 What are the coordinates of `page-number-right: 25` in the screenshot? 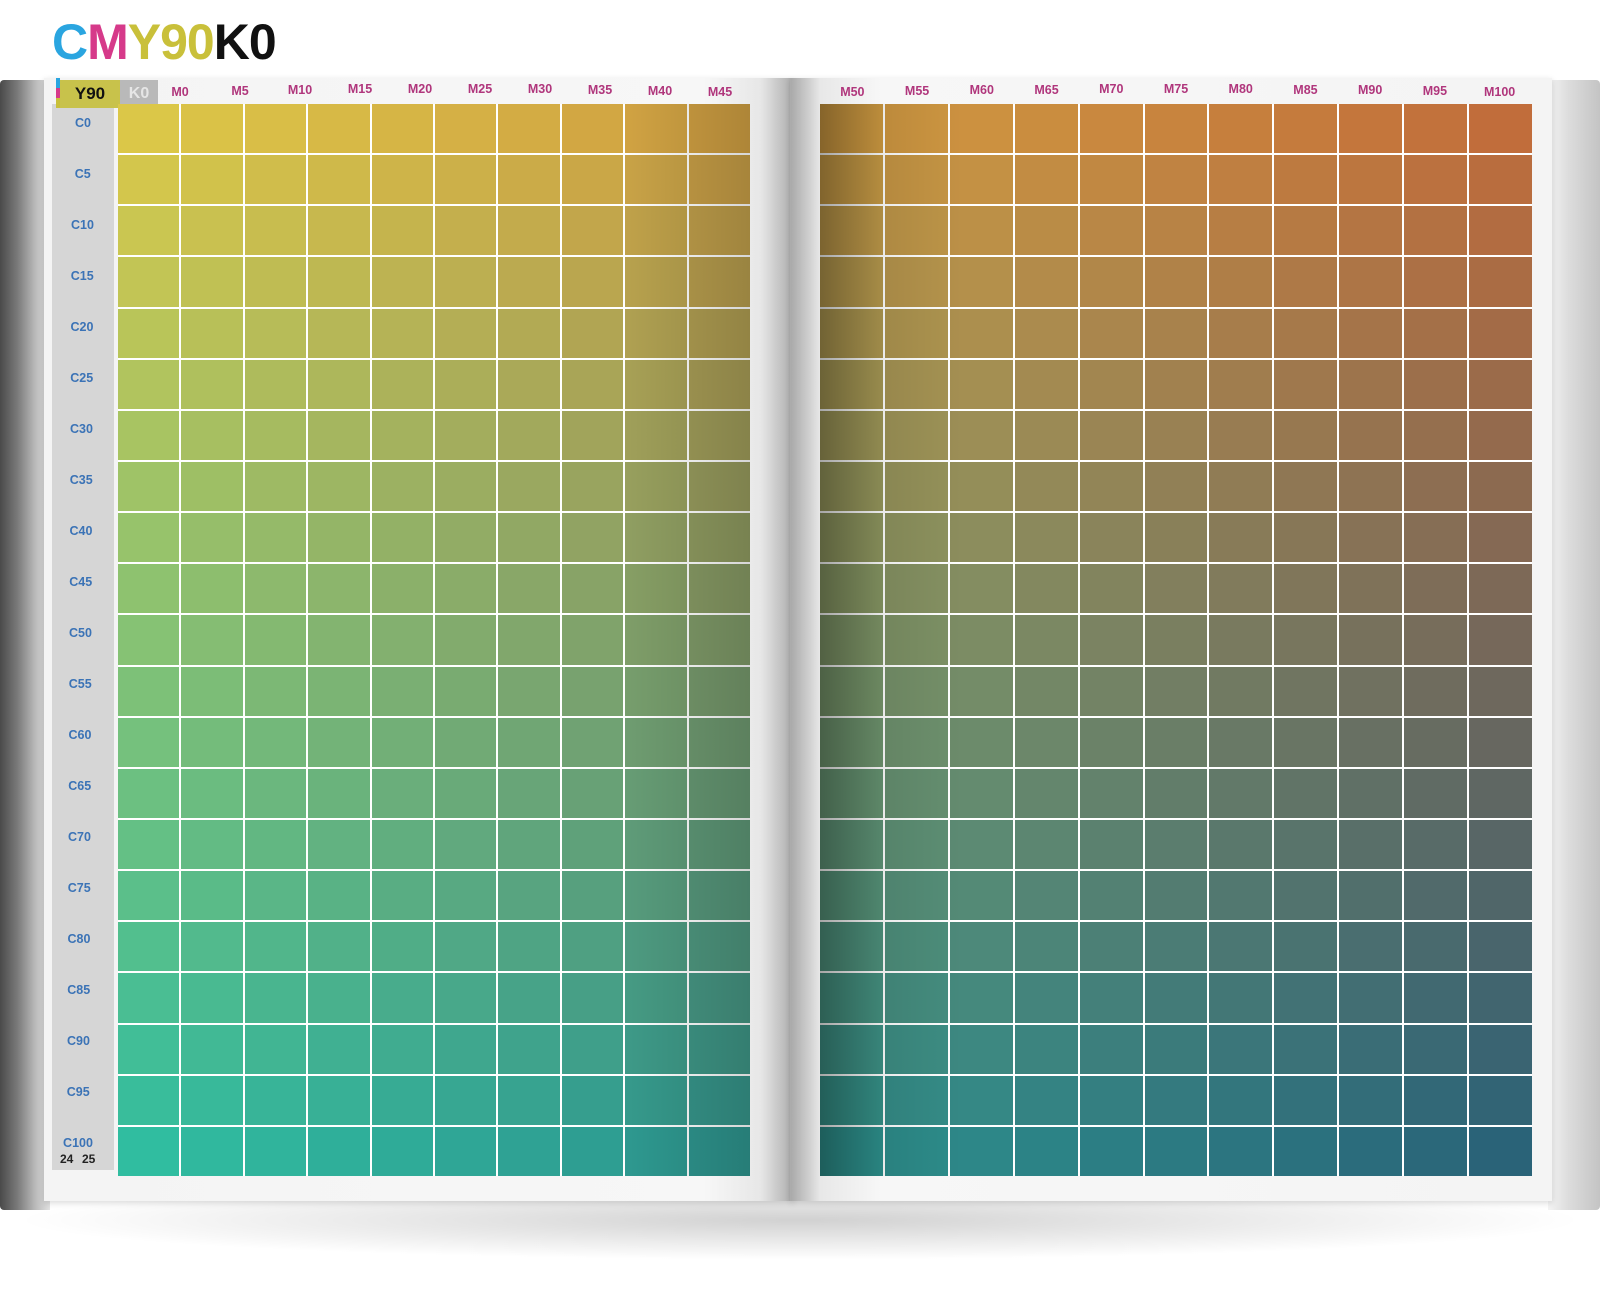 It's located at (89, 1159).